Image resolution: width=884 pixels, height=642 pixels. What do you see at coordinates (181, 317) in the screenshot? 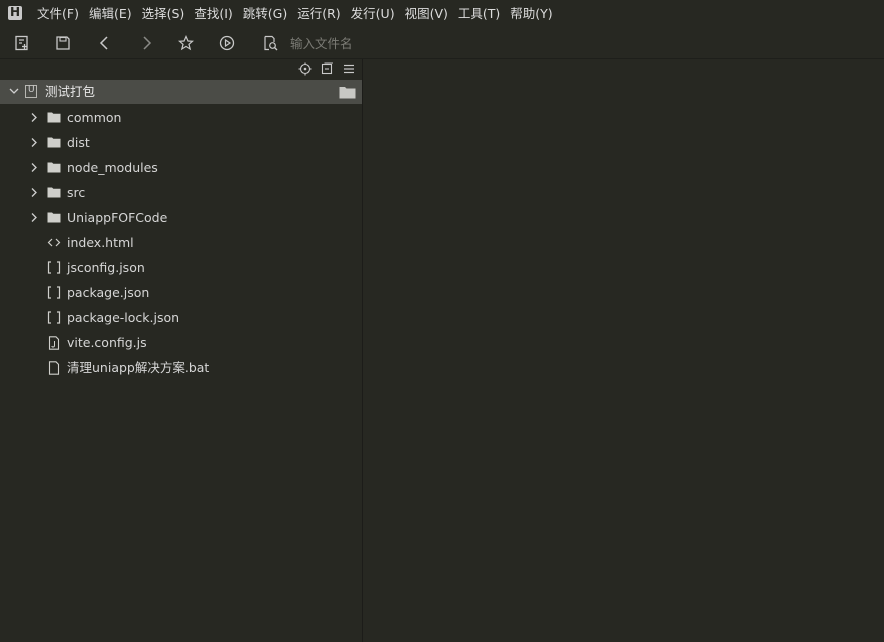
I see `tree-item-package-lock-json: package-lock.json` at bounding box center [181, 317].